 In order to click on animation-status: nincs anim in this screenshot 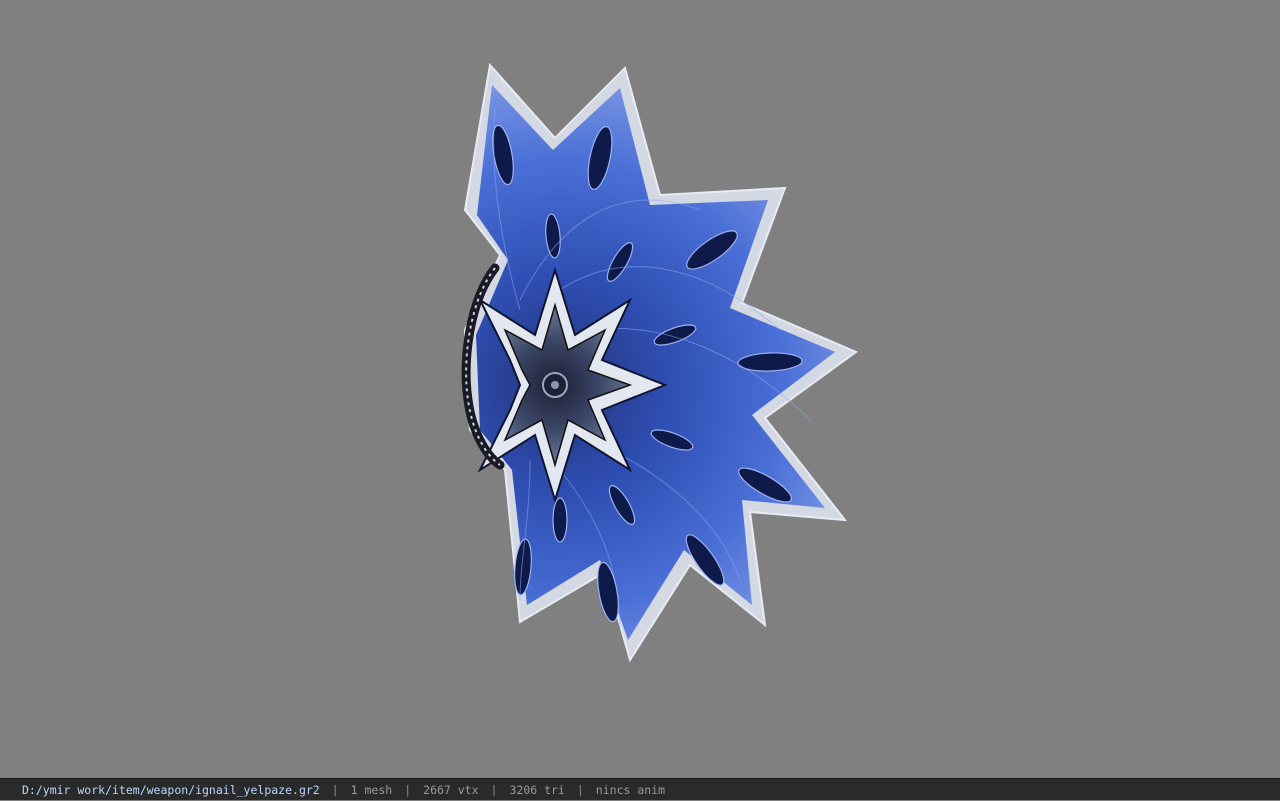, I will do `click(630, 790)`.